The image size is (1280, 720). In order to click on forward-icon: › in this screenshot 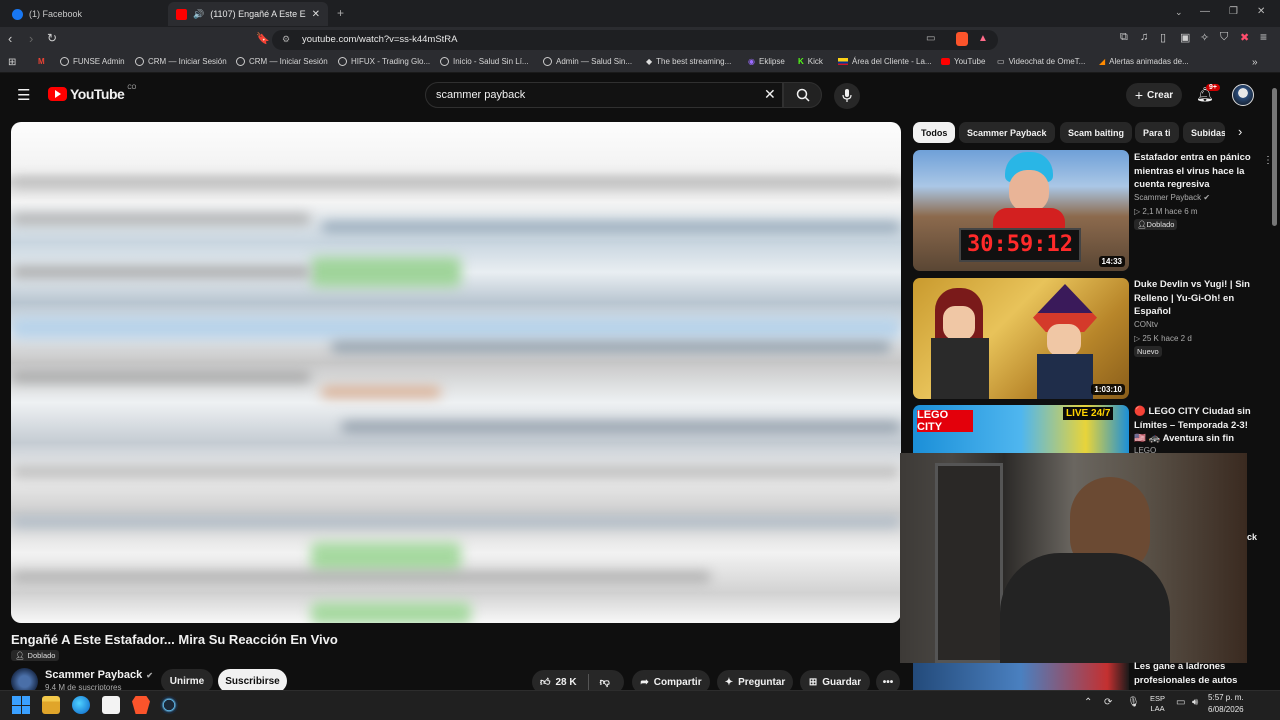, I will do `click(31, 38)`.